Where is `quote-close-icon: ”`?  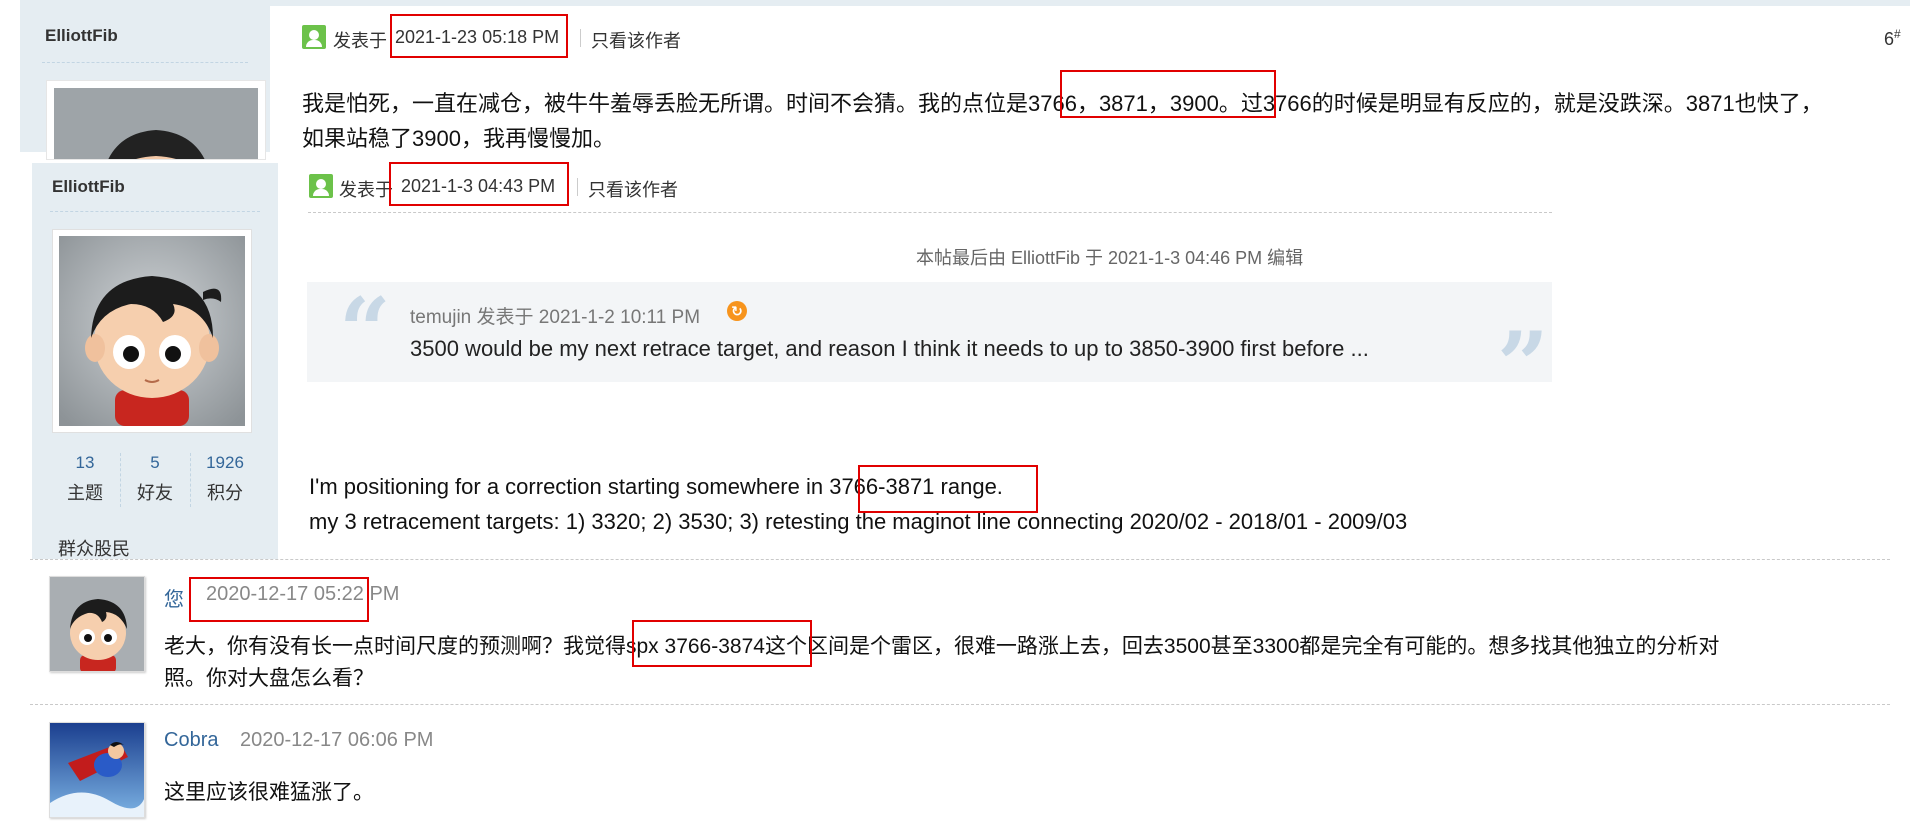 quote-close-icon: ” is located at coordinates (1523, 365).